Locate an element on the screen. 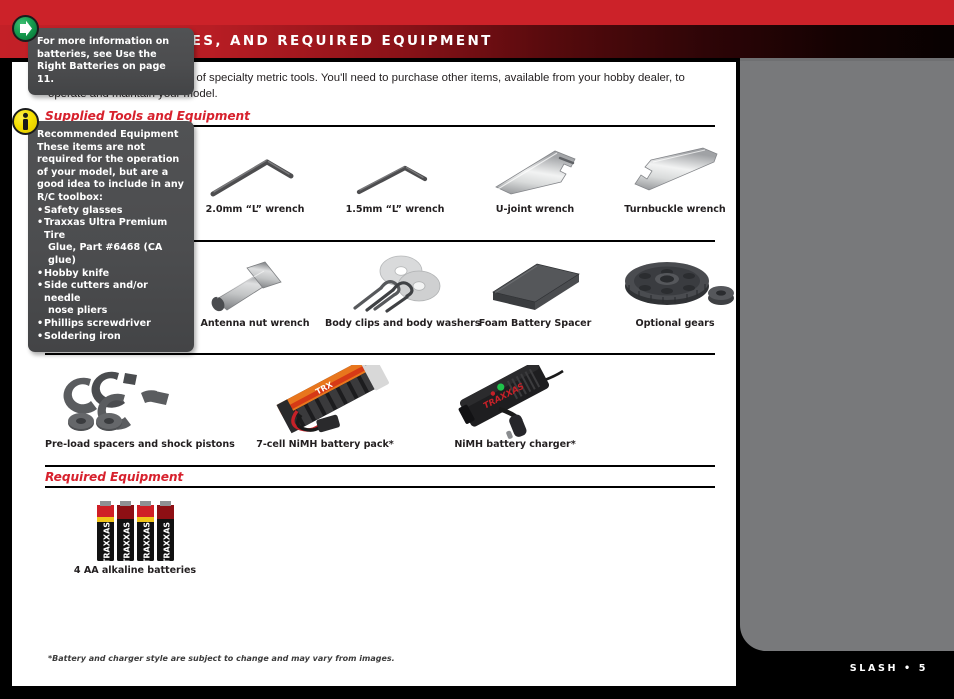  bullet-item: nose pliers is located at coordinates (78, 311).